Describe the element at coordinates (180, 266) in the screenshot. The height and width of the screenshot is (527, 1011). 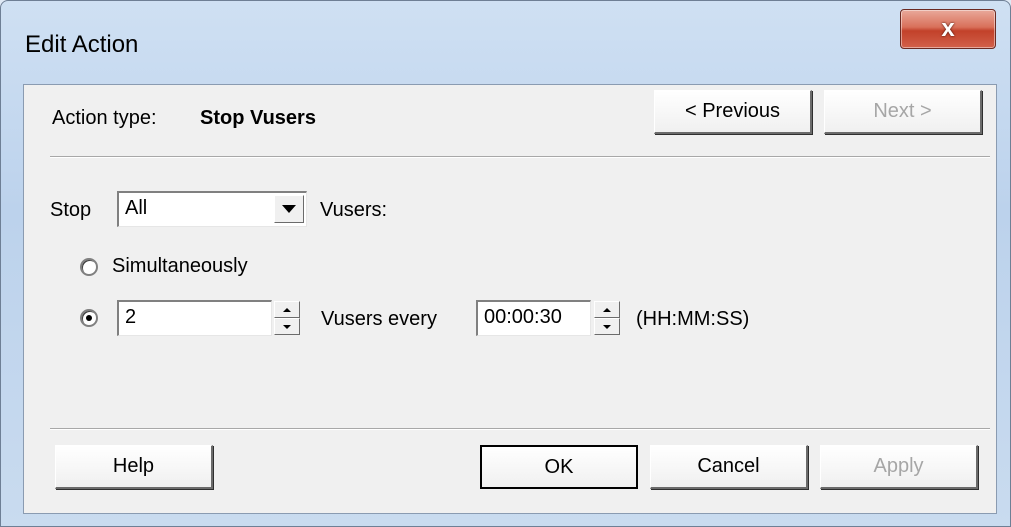
I see `simultaneously-label: Simultaneously` at that location.